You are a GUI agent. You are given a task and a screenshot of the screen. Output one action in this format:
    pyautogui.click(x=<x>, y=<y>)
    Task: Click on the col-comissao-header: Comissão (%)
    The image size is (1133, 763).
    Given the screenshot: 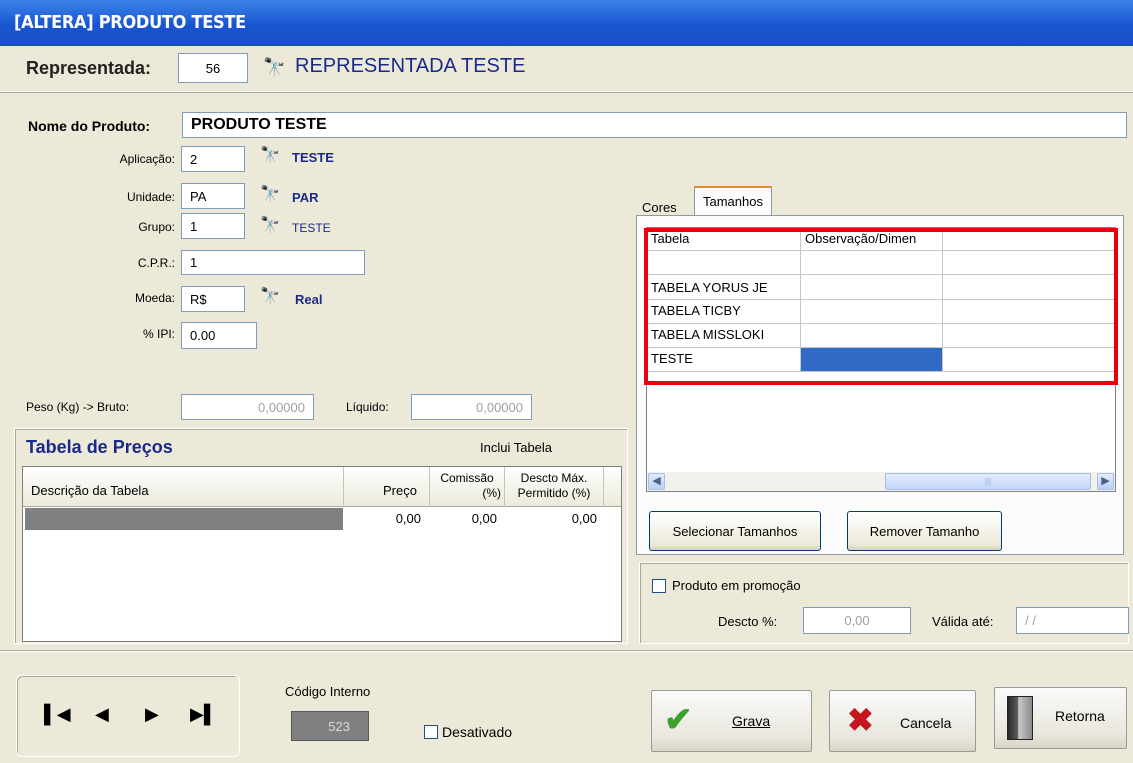 What is the action you would take?
    pyautogui.click(x=467, y=486)
    